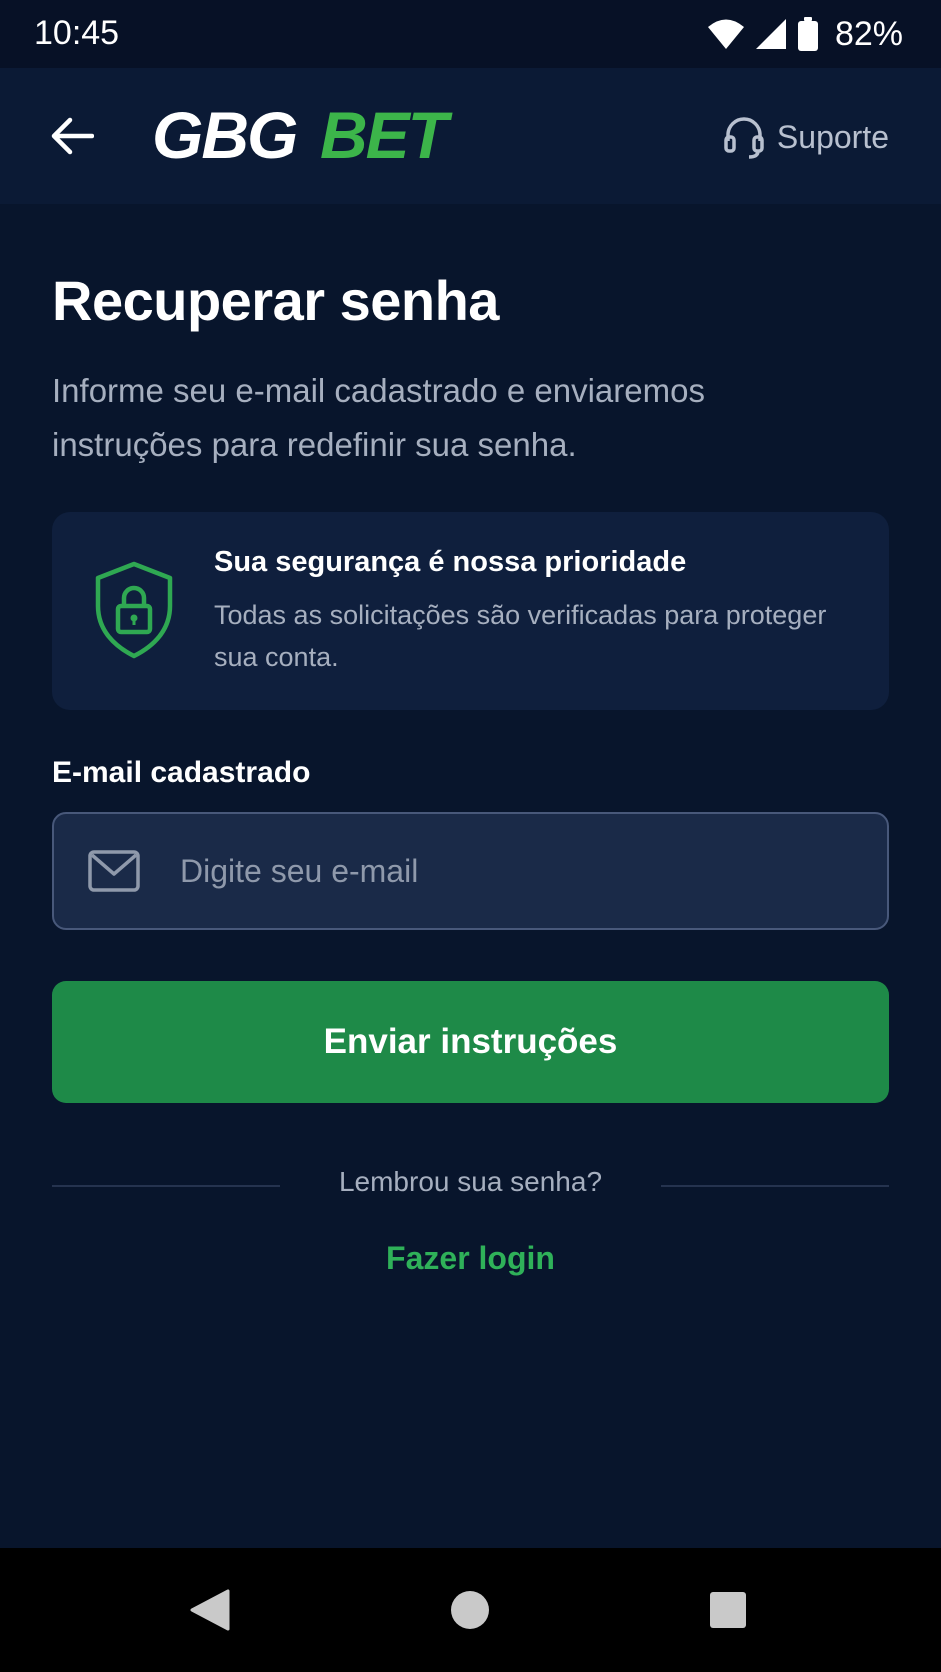 Image resolution: width=941 pixels, height=1672 pixels. I want to click on battery-percentage: 82%, so click(868, 33).